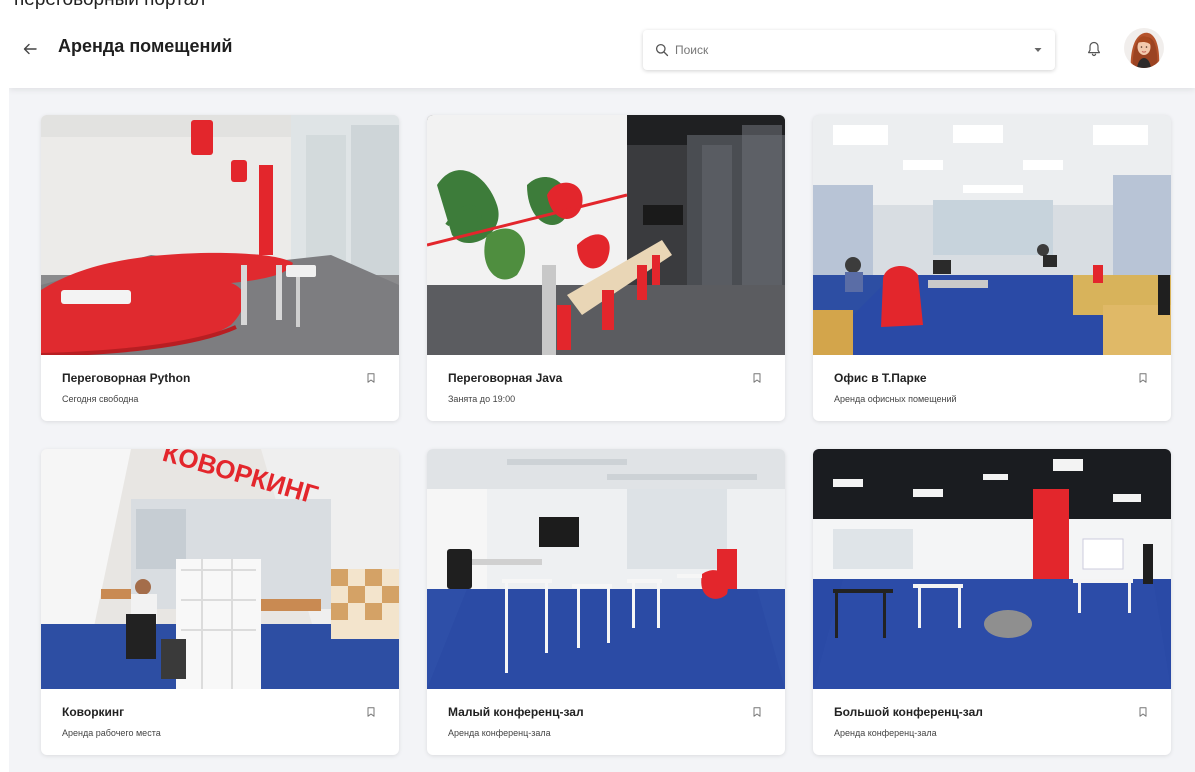  I want to click on notifications-button, so click(1094, 49).